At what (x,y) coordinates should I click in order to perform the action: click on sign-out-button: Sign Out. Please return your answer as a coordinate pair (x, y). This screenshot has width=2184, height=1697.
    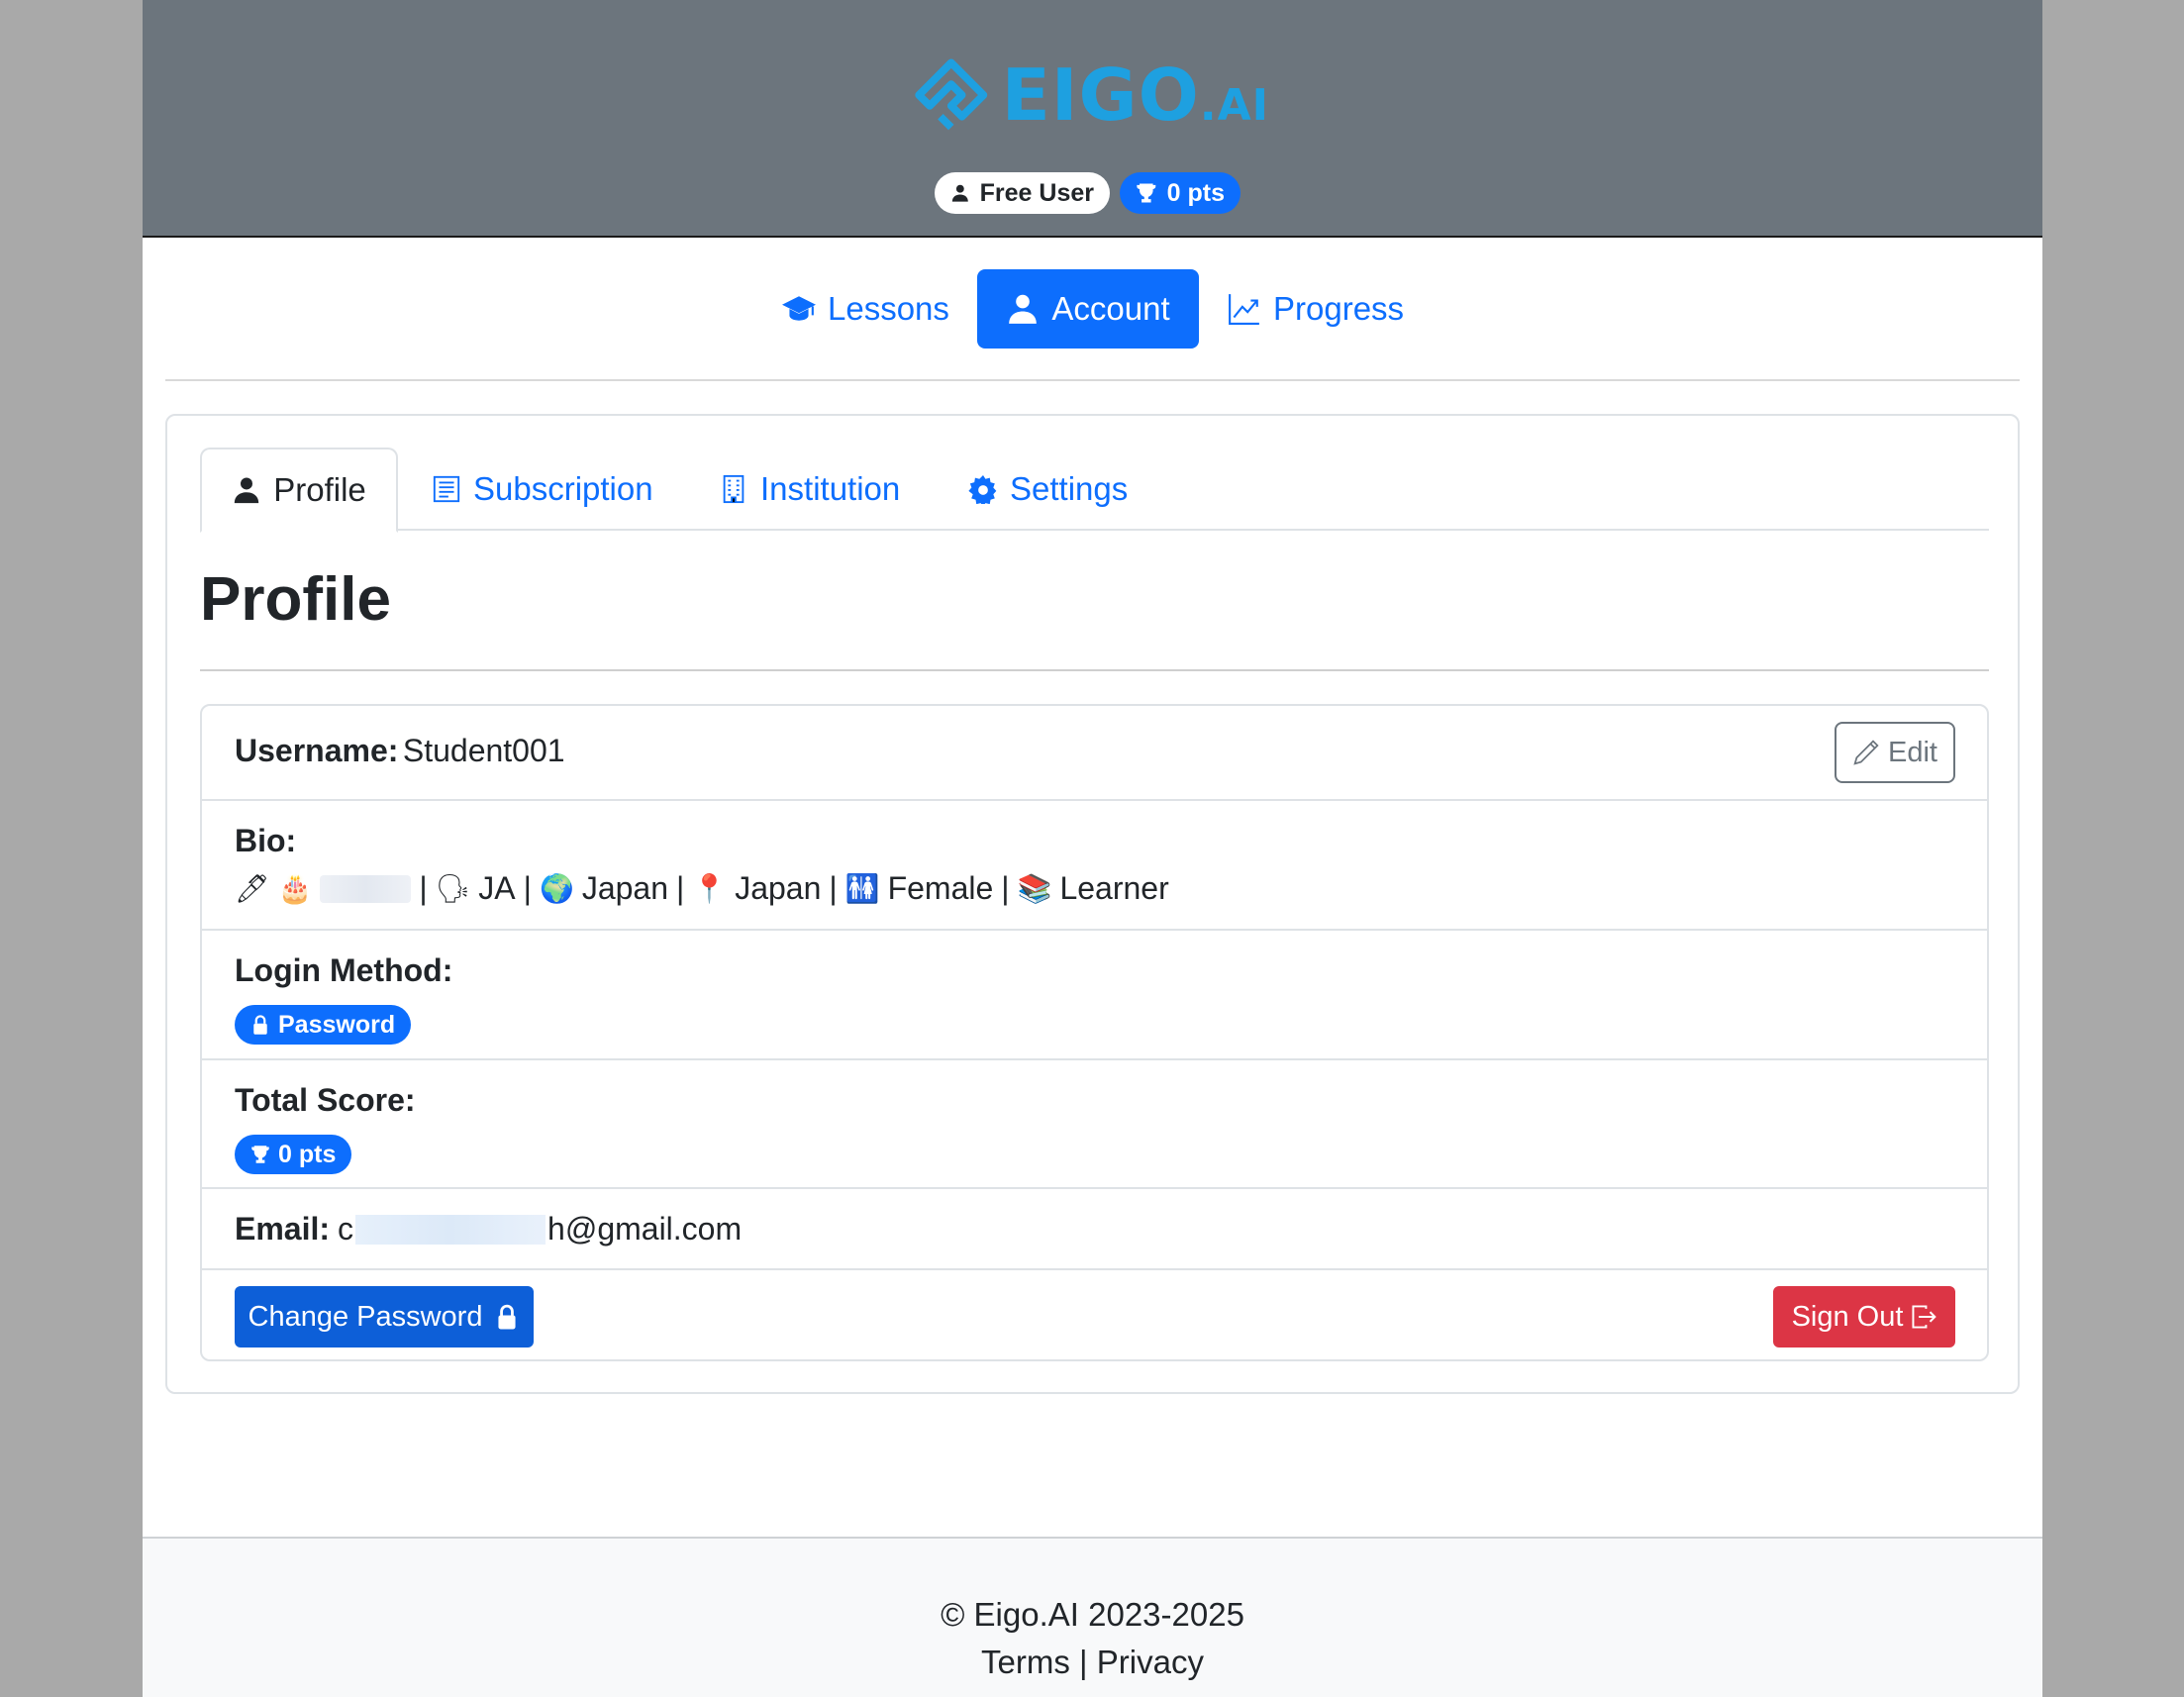
    Looking at the image, I should click on (1864, 1317).